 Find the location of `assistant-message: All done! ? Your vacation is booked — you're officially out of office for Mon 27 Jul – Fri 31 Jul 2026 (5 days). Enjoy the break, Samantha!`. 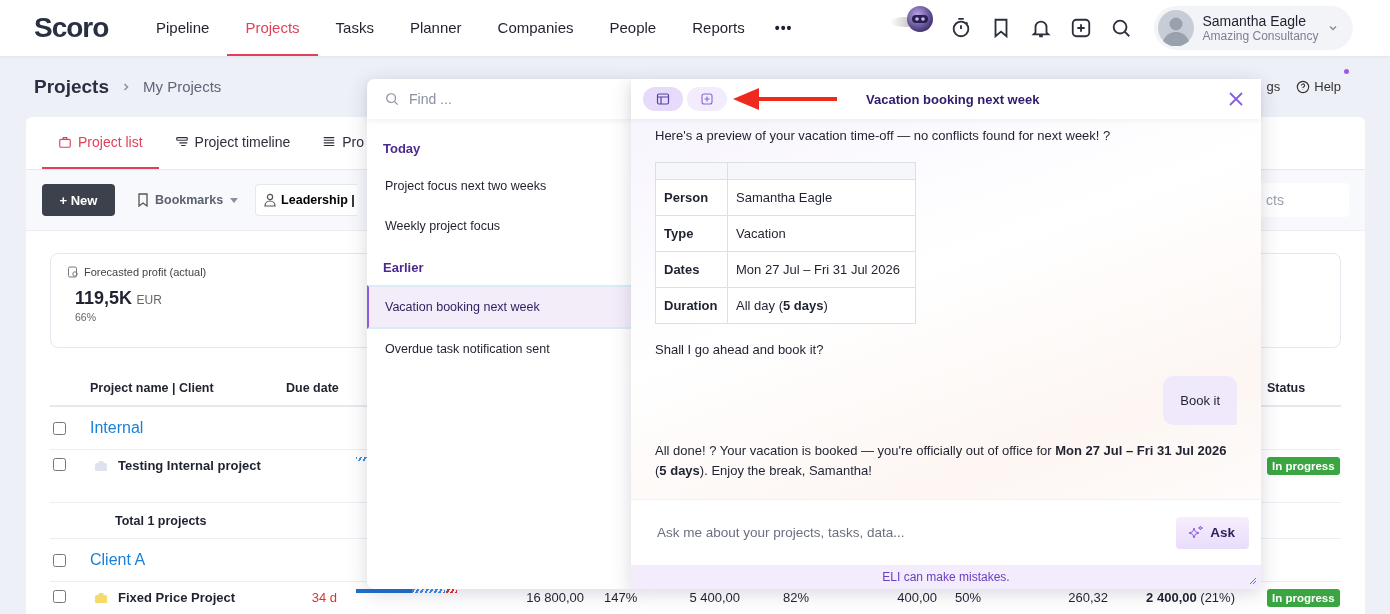

assistant-message: All done! ? Your vacation is booked — you're officially out of office for Mon 27 Jul – Fri 31 Jul 2026 (5 days). Enjoy the break, Samantha! is located at coordinates (941, 461).